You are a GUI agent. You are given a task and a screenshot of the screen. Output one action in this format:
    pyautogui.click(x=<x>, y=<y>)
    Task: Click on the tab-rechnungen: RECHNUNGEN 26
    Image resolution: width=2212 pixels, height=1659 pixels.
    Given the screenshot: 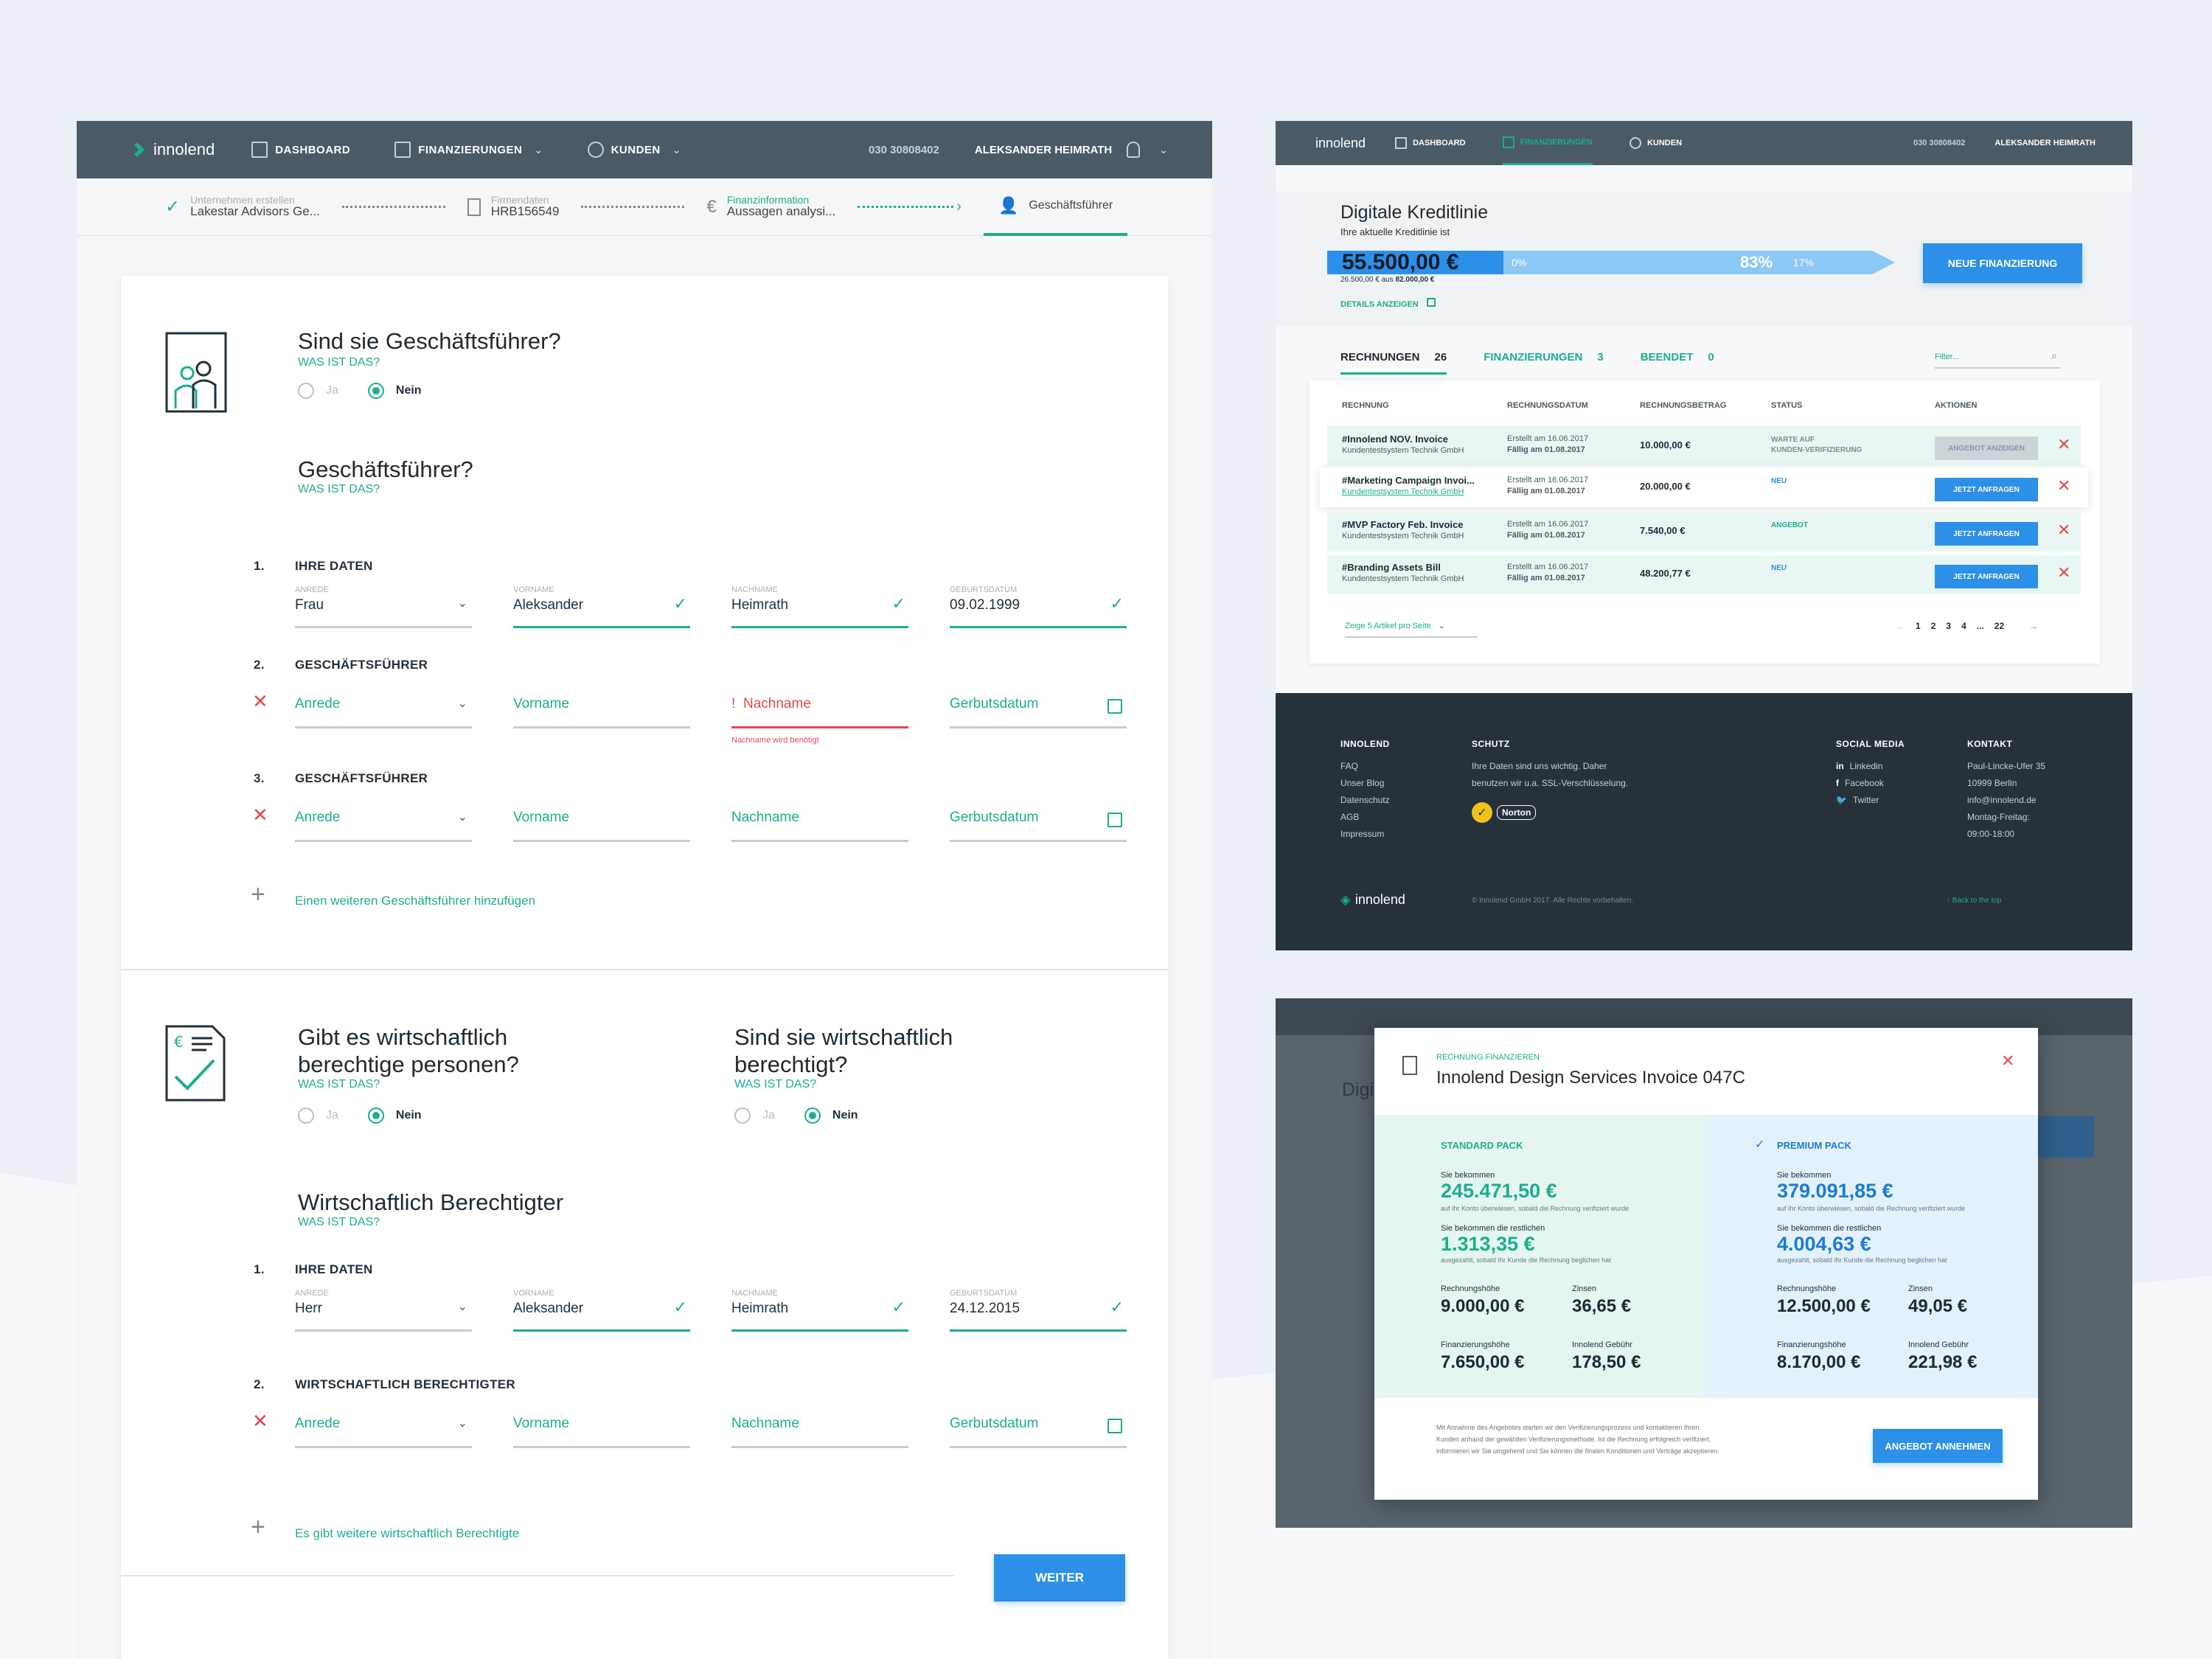 What is the action you would take?
    pyautogui.click(x=1393, y=363)
    